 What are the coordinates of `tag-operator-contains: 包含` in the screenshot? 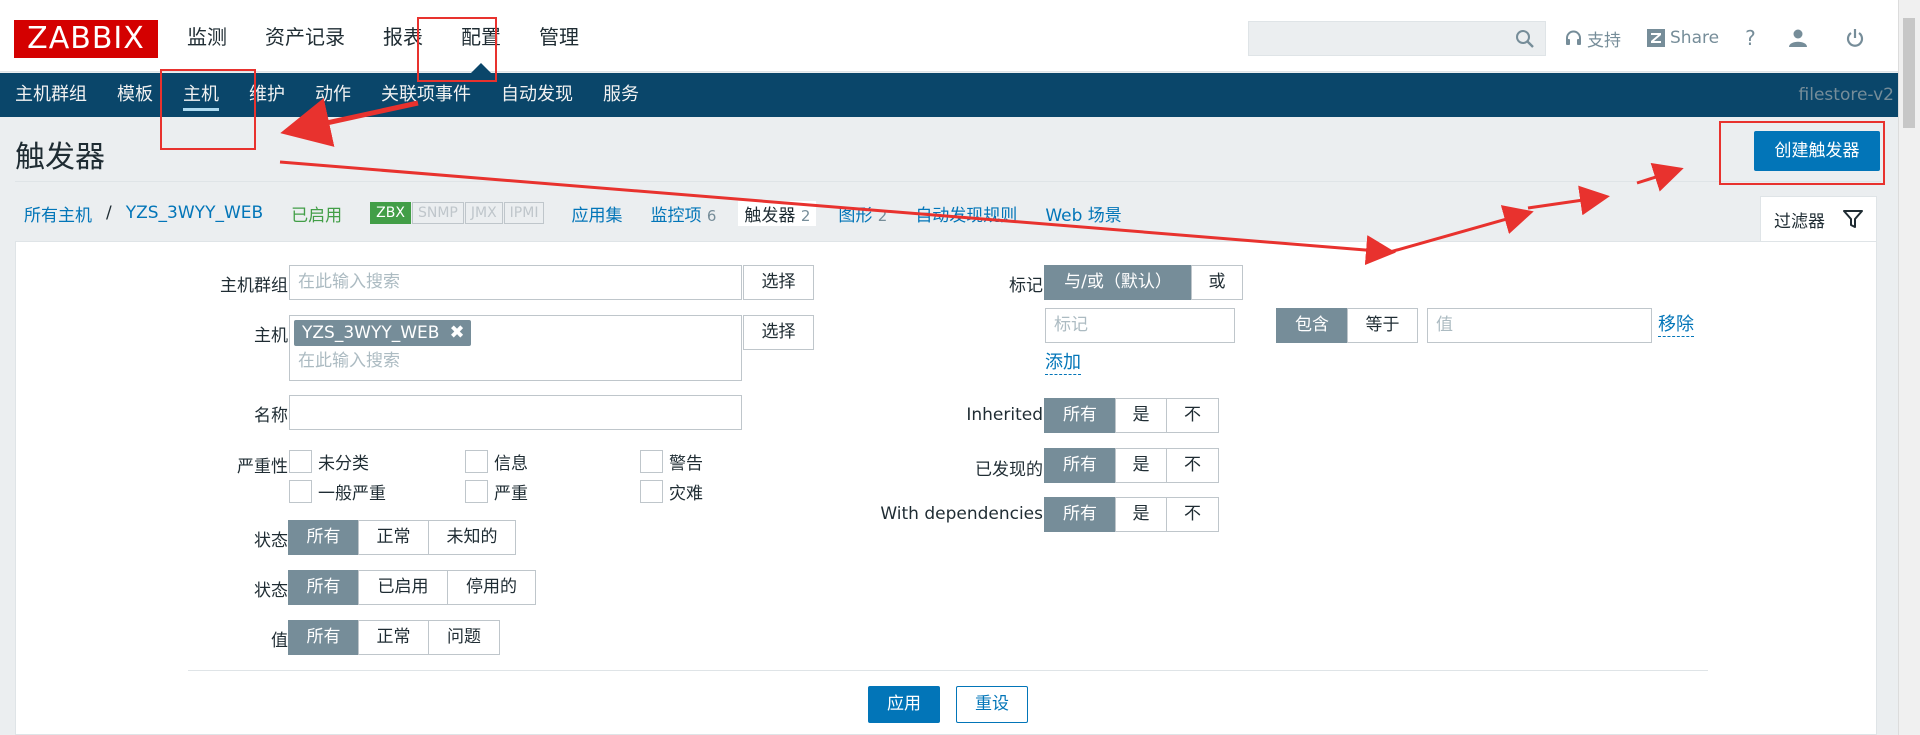 It's located at (1312, 325).